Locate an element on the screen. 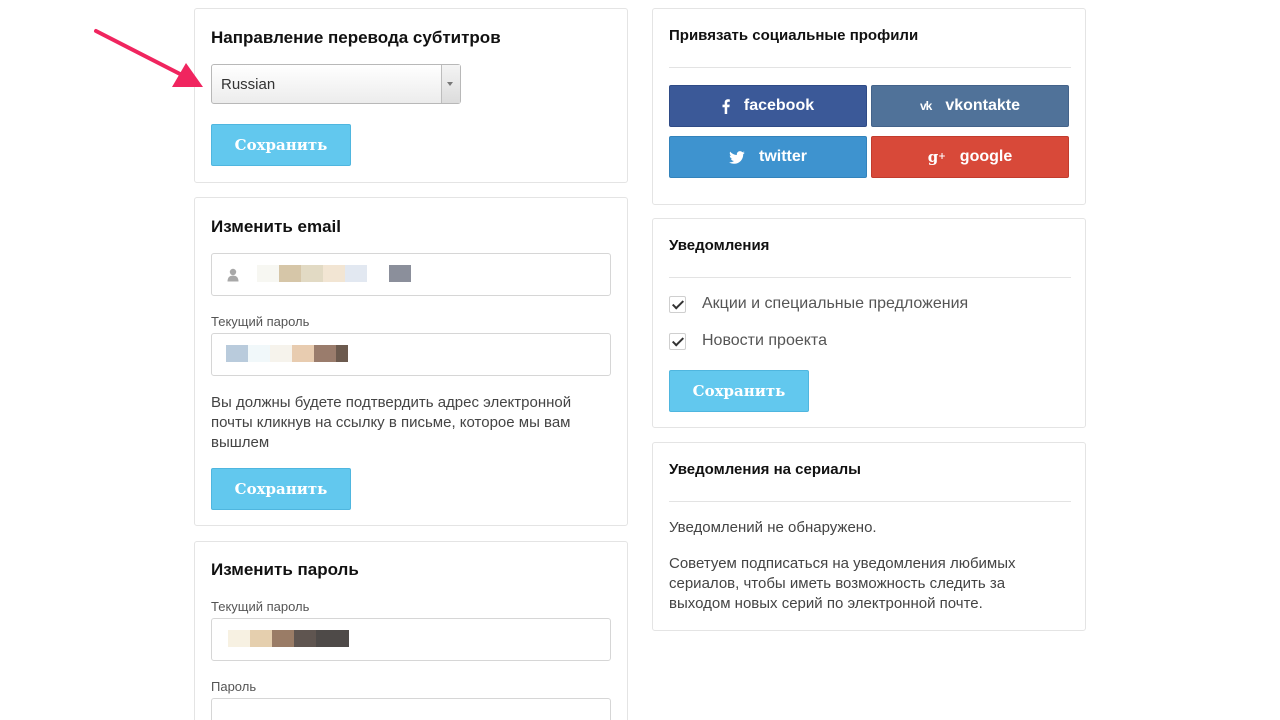  facebook-icon is located at coordinates (726, 106).